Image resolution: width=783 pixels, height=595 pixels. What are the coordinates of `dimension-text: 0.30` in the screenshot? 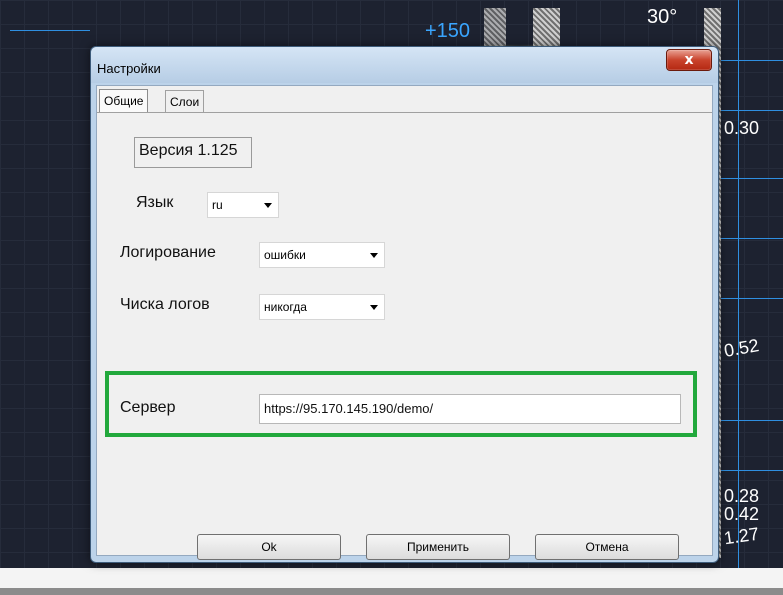 It's located at (742, 128).